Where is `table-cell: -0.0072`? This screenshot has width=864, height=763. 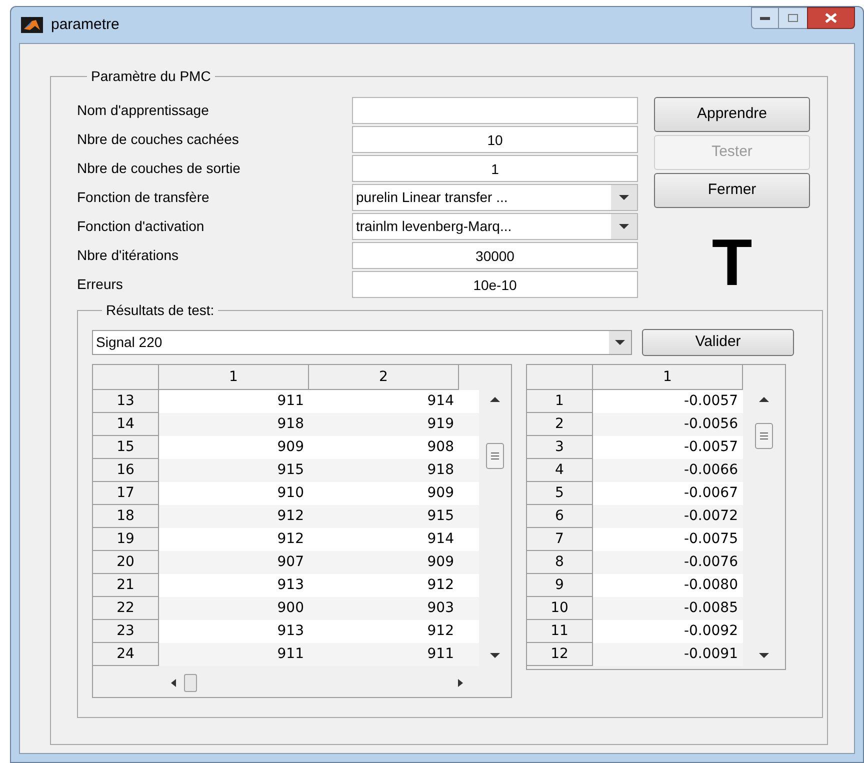 table-cell: -0.0072 is located at coordinates (668, 516).